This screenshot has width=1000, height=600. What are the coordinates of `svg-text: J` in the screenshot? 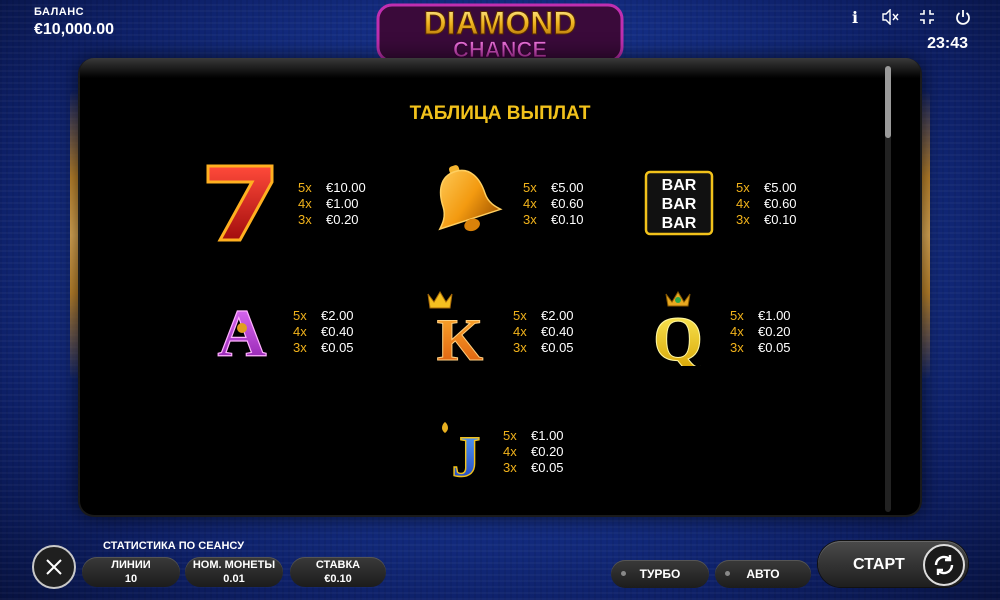 It's located at (466, 453).